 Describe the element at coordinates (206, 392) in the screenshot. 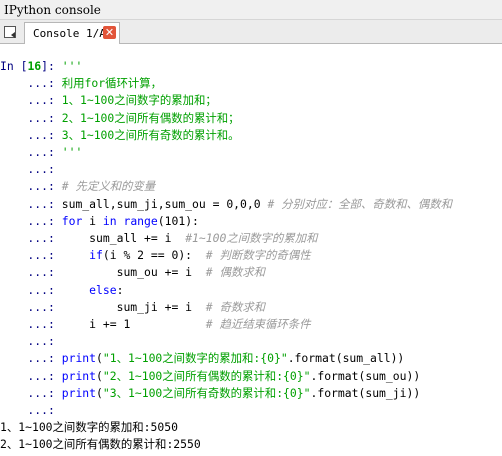

I see `code-token: "3、1~100之间所有奇数的累计和:{0}"` at that location.